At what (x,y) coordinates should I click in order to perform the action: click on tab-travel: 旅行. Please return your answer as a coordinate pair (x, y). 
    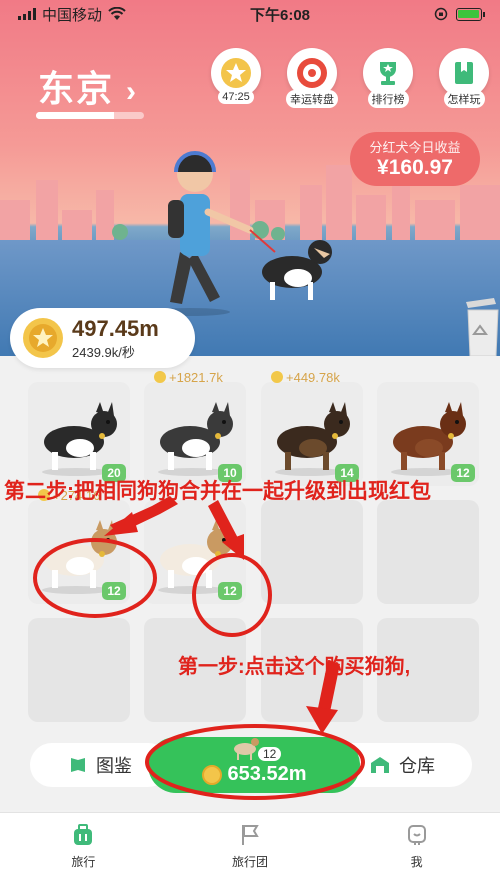
    Looking at the image, I should click on (83, 845).